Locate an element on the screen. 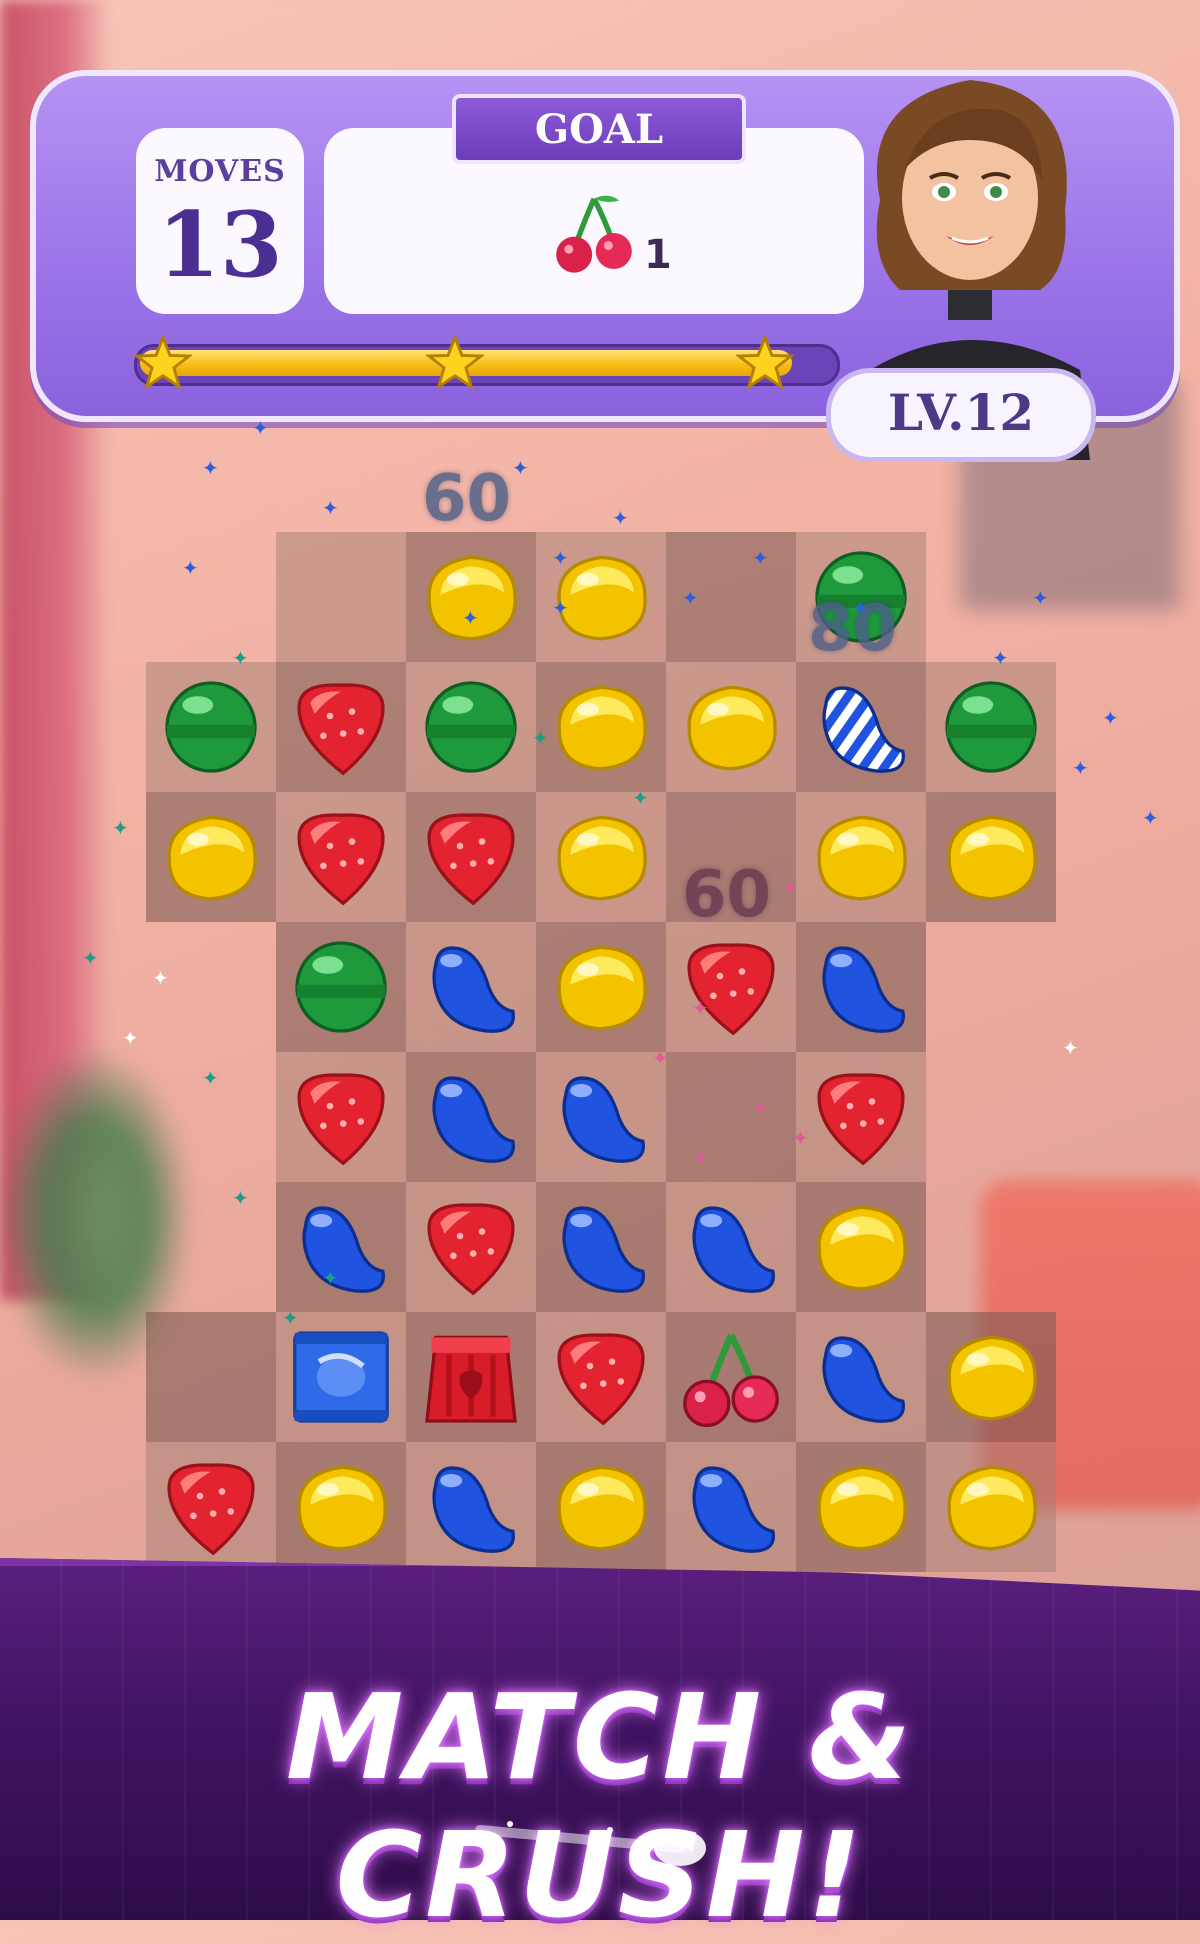 This screenshot has width=1200, height=1944. comet-sparkle is located at coordinates (590, 1843).